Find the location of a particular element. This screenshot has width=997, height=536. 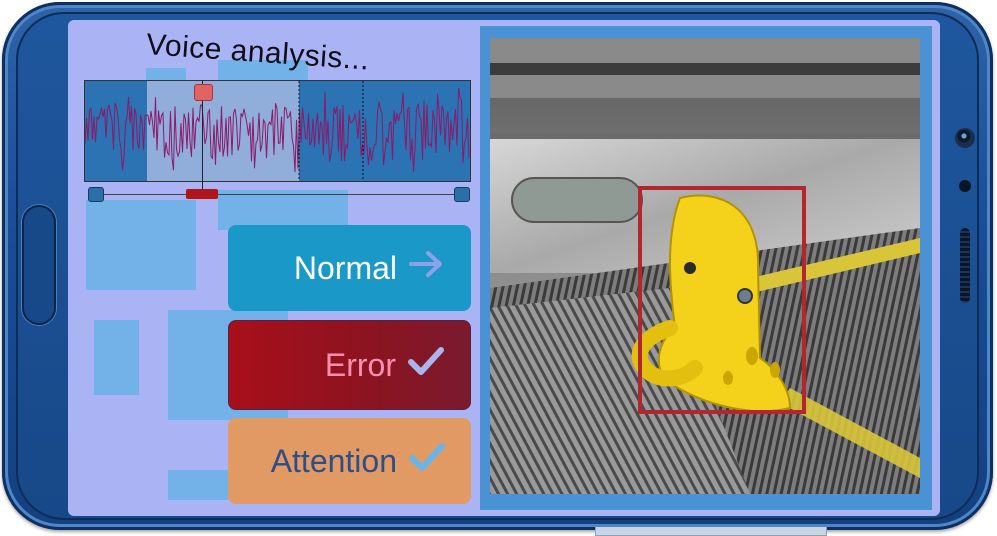

playhead-handle is located at coordinates (203, 92).